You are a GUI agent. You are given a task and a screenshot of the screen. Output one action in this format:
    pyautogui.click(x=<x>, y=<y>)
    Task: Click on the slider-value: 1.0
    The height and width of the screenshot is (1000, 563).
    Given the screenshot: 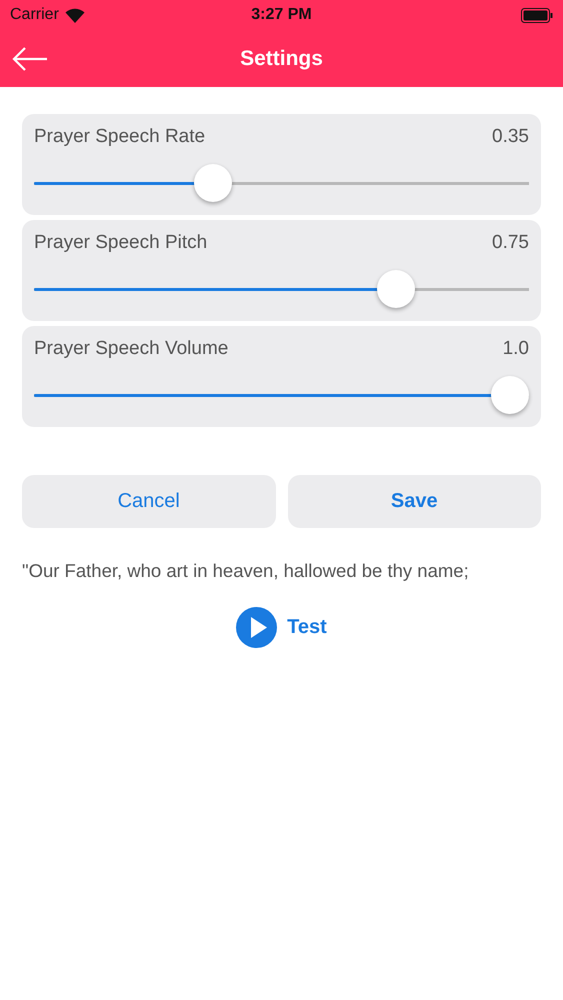 What is the action you would take?
    pyautogui.click(x=515, y=349)
    